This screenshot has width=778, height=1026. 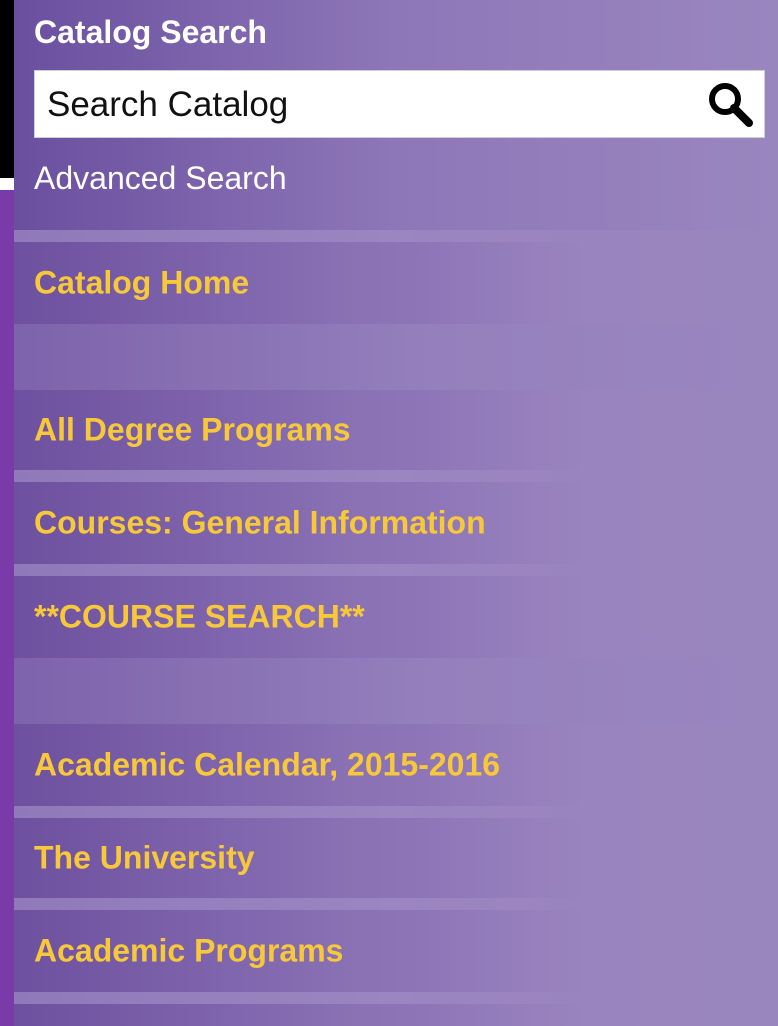 What do you see at coordinates (150, 32) in the screenshot?
I see `search-title: Catalog Search` at bounding box center [150, 32].